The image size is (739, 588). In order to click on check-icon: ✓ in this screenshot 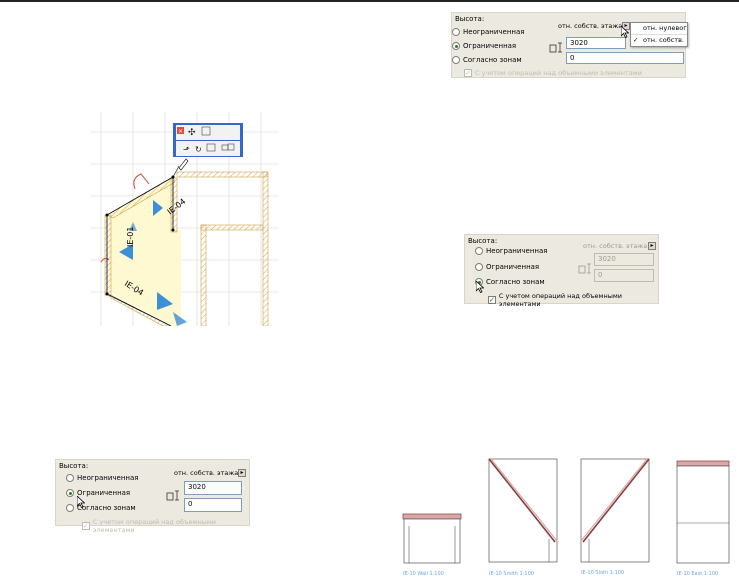, I will do `click(636, 40)`.